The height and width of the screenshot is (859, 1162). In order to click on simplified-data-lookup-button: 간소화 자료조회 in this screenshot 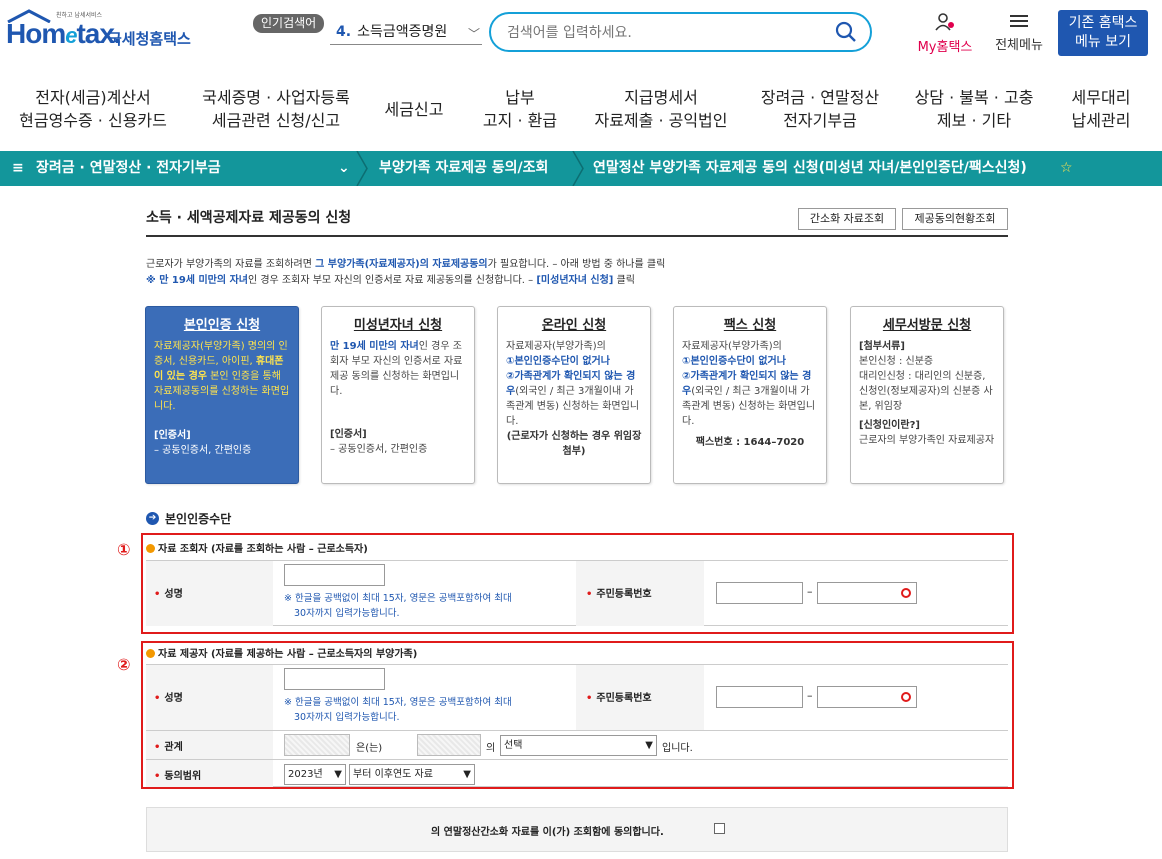, I will do `click(847, 219)`.